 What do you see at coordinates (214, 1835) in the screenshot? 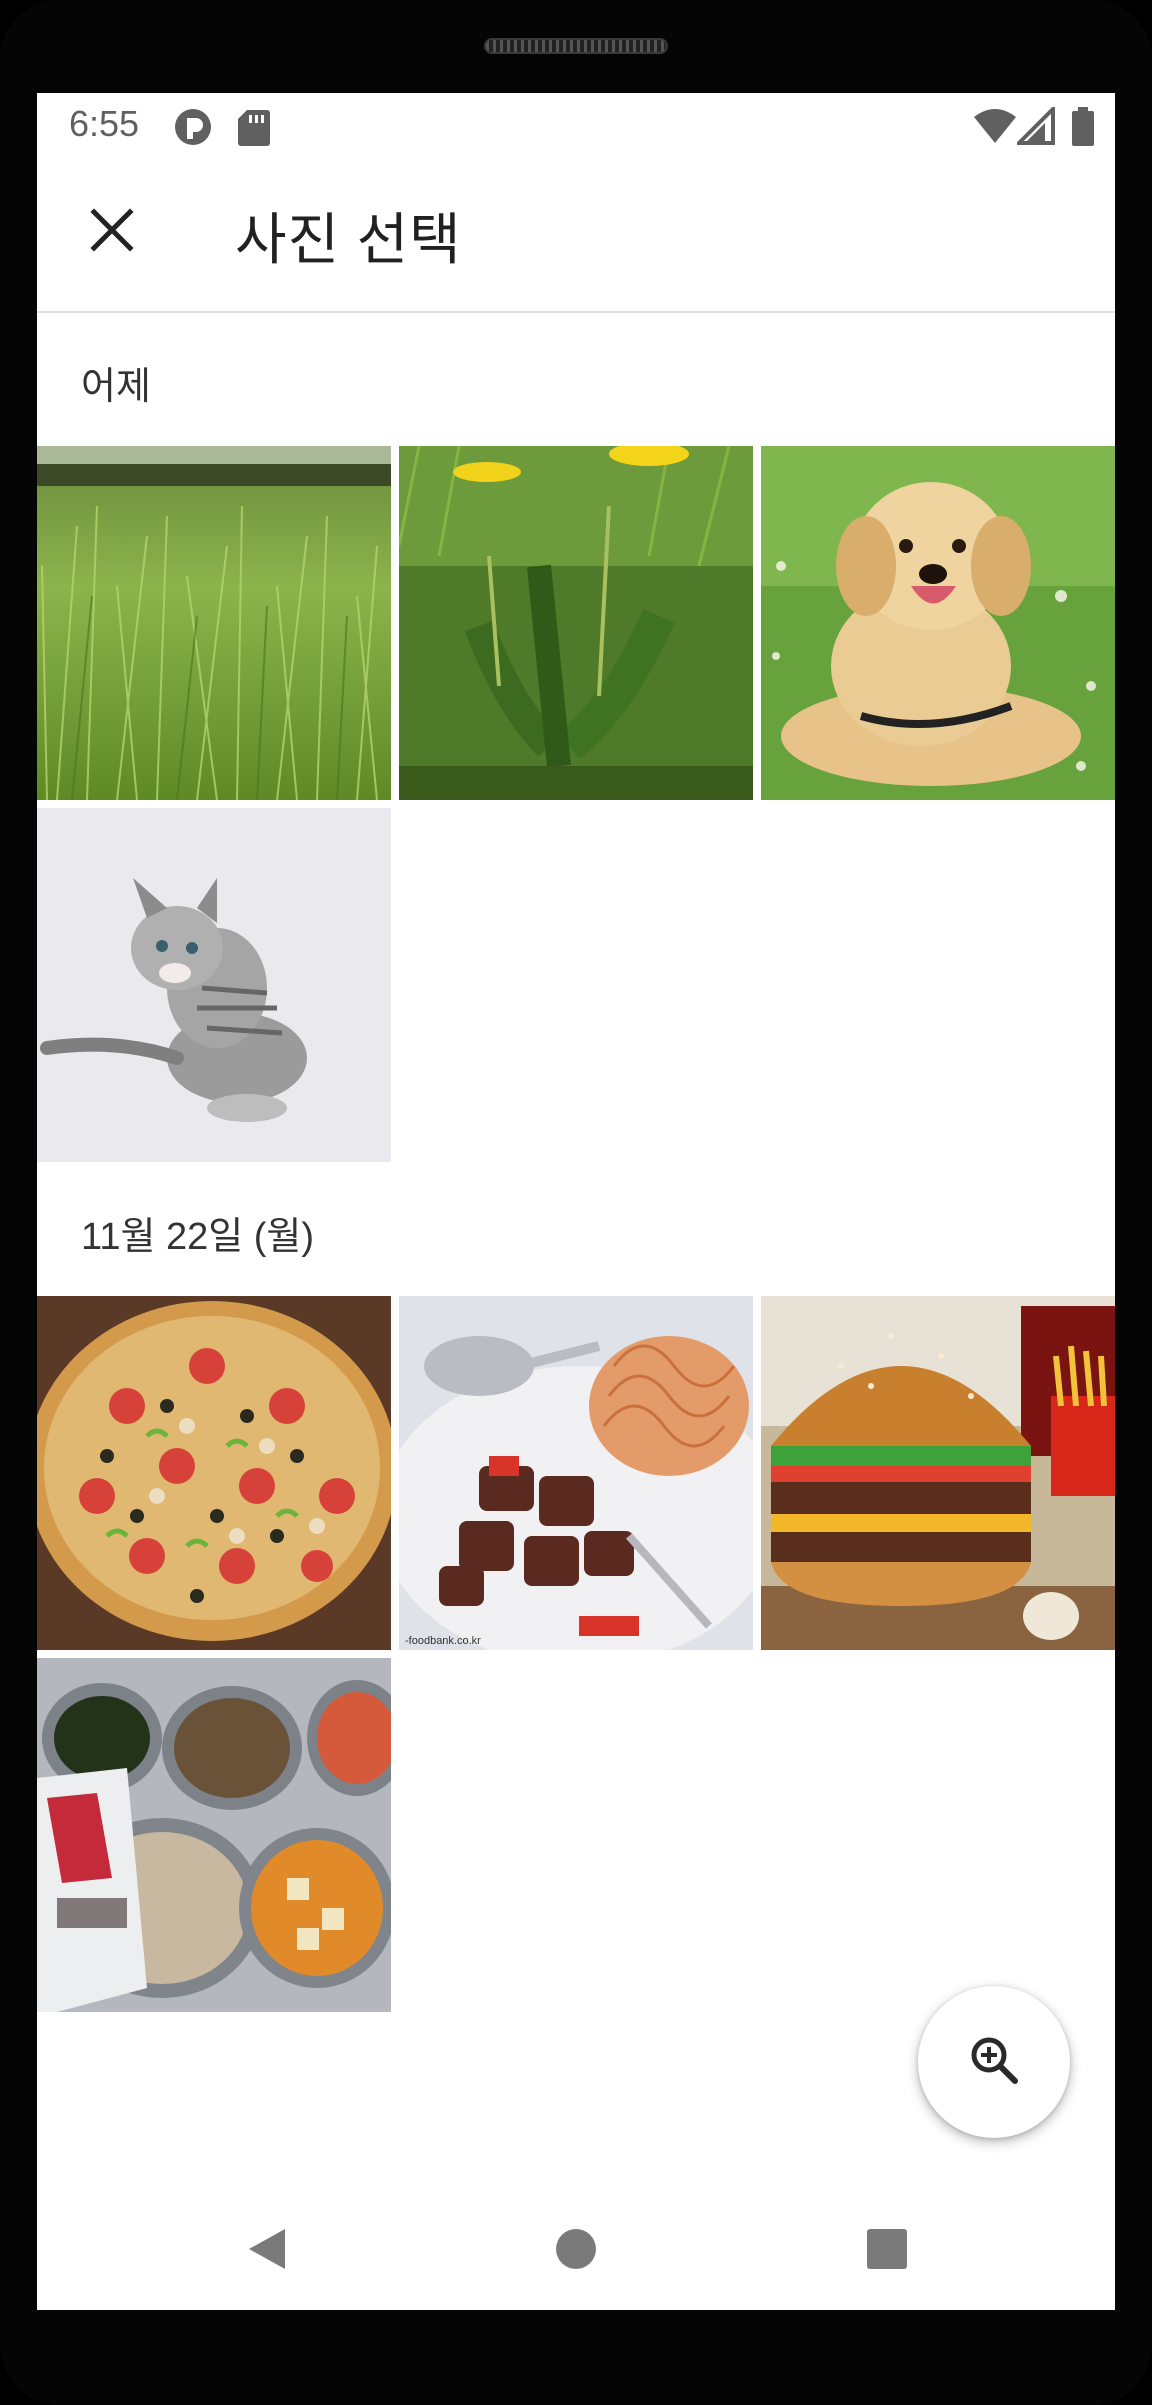
I see `photo-school-lunch-tray` at bounding box center [214, 1835].